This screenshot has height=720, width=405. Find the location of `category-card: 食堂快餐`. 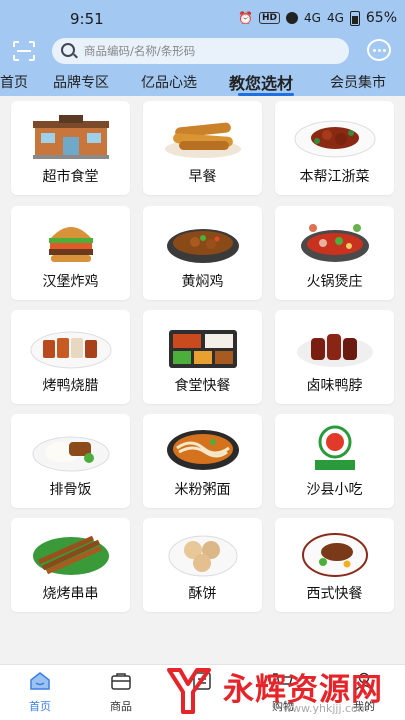

category-card: 食堂快餐 is located at coordinates (202, 357).